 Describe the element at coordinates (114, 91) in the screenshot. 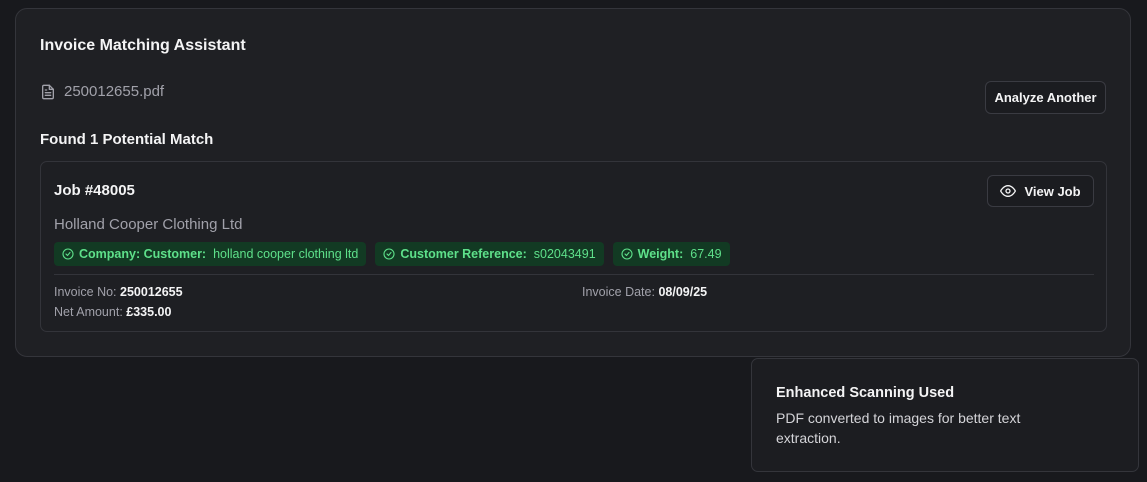

I see `file-name: 250012655.pdf` at that location.